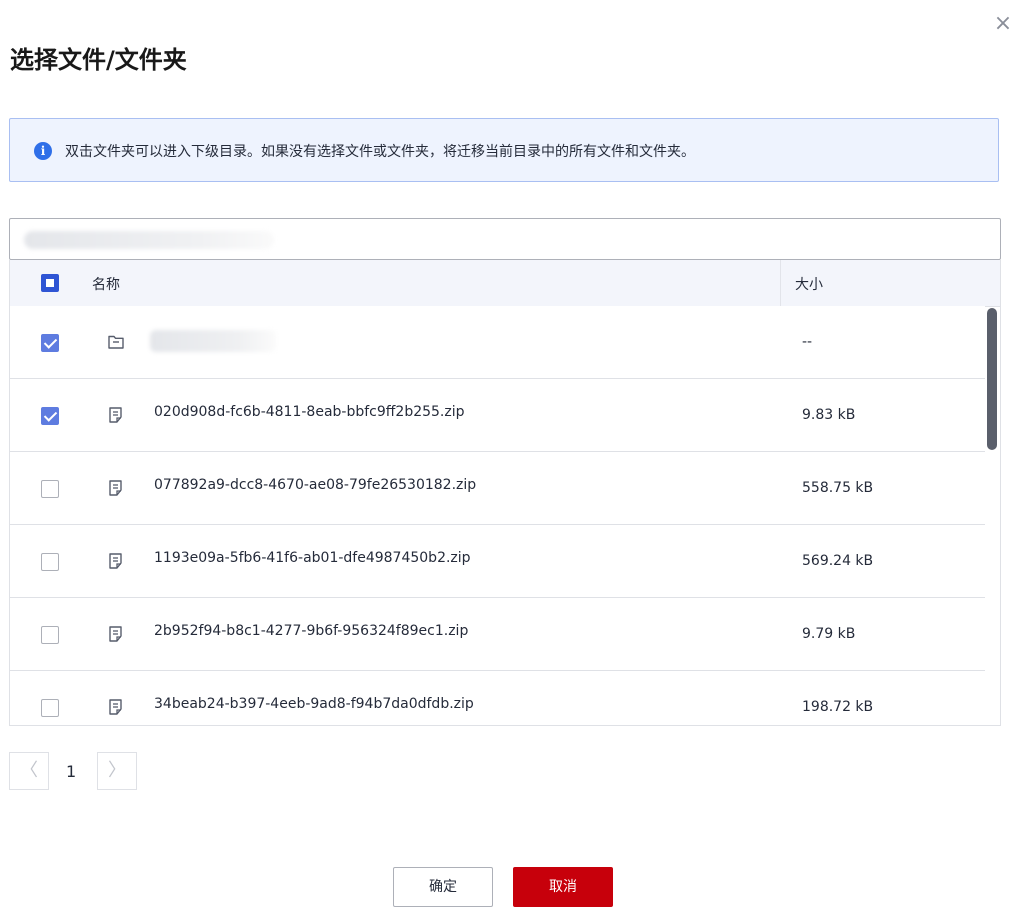 This screenshot has width=1013, height=907. What do you see at coordinates (116, 342) in the screenshot?
I see `folder-icon` at bounding box center [116, 342].